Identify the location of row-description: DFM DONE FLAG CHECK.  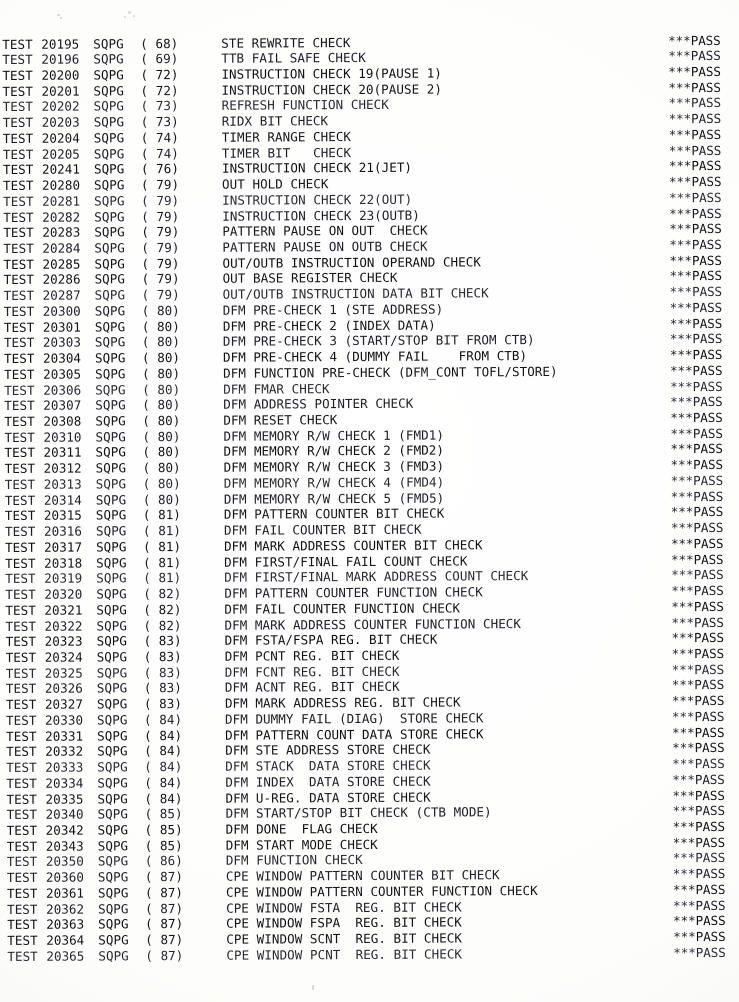
(301, 828).